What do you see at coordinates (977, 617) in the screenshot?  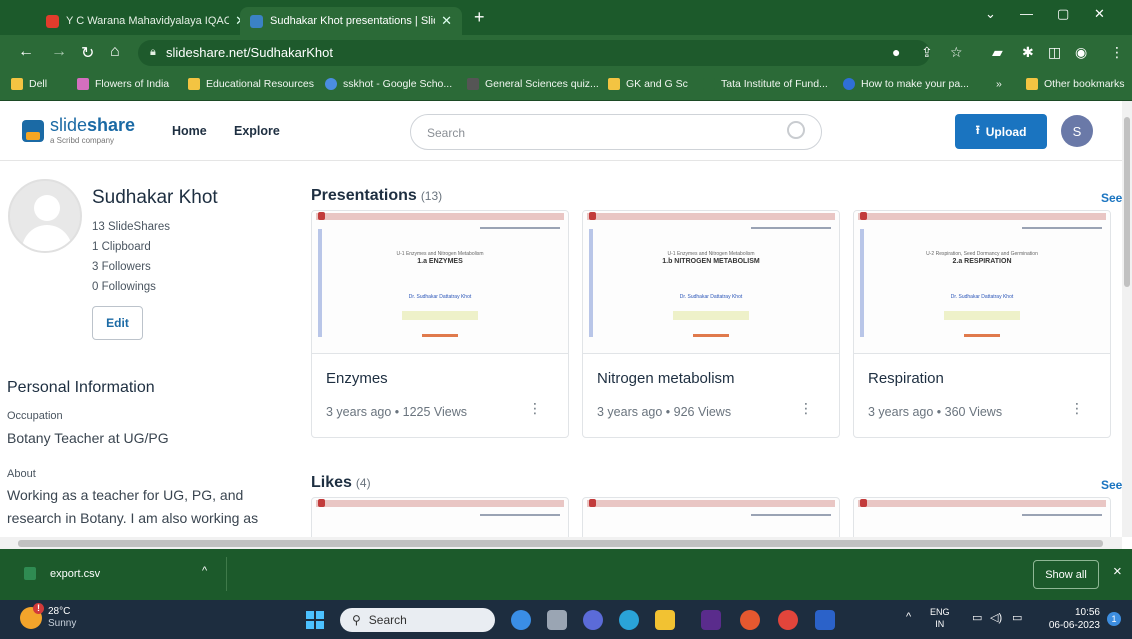 I see `monitor-icon: ▭` at bounding box center [977, 617].